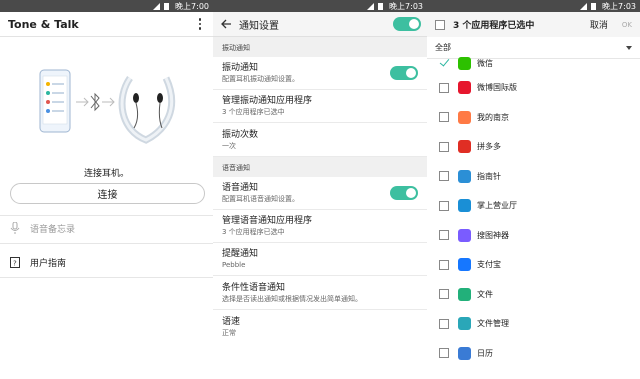 This screenshot has height=379, width=640. Describe the element at coordinates (292, 298) in the screenshot. I see `setting-subtitle: 选择是否读出通知或根据情况发出简单通知。` at that location.